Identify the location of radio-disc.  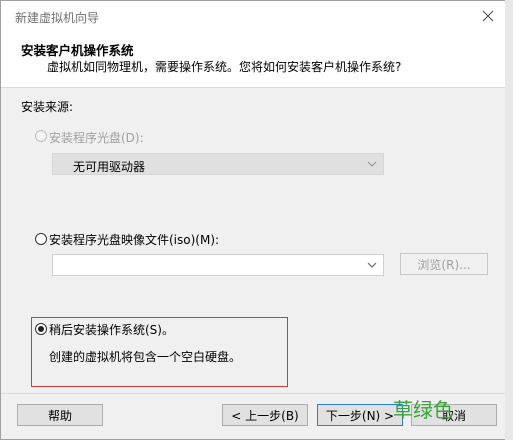
(41, 136).